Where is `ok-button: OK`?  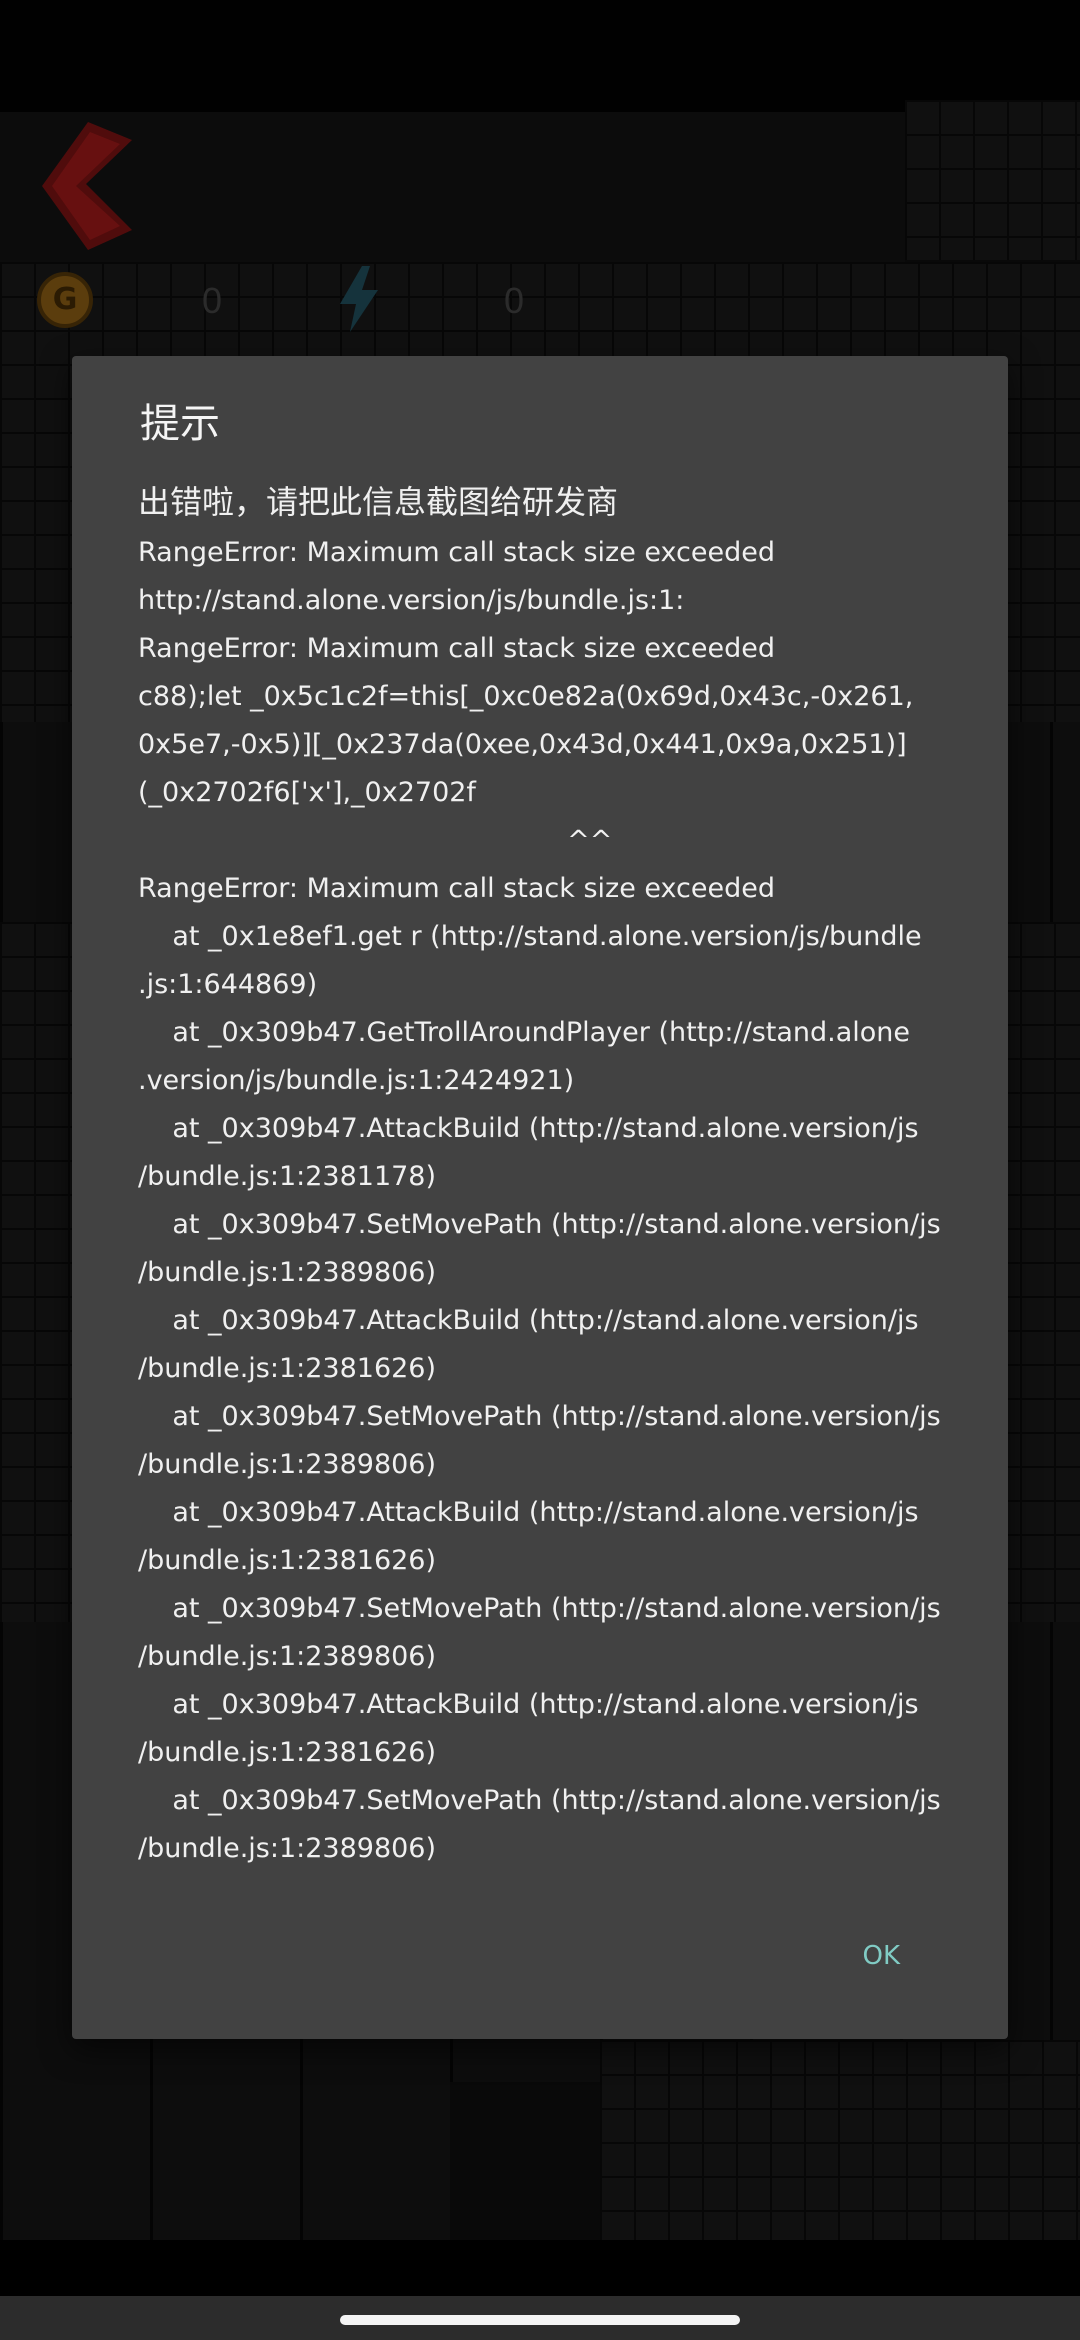
ok-button: OK is located at coordinates (881, 1956).